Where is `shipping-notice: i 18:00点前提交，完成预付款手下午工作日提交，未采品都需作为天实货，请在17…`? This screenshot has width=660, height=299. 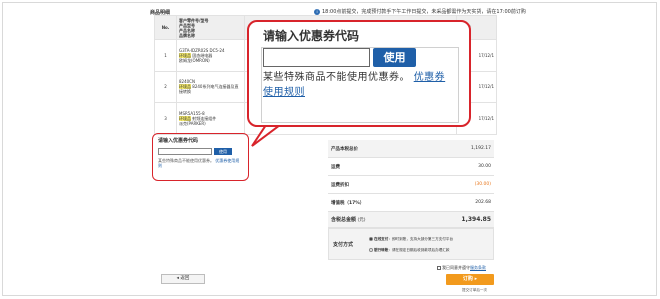 shipping-notice: i 18:00点前提交，完成预付款手下午工作日提交，未采品都需作为天实货，请在17… is located at coordinates (420, 11).